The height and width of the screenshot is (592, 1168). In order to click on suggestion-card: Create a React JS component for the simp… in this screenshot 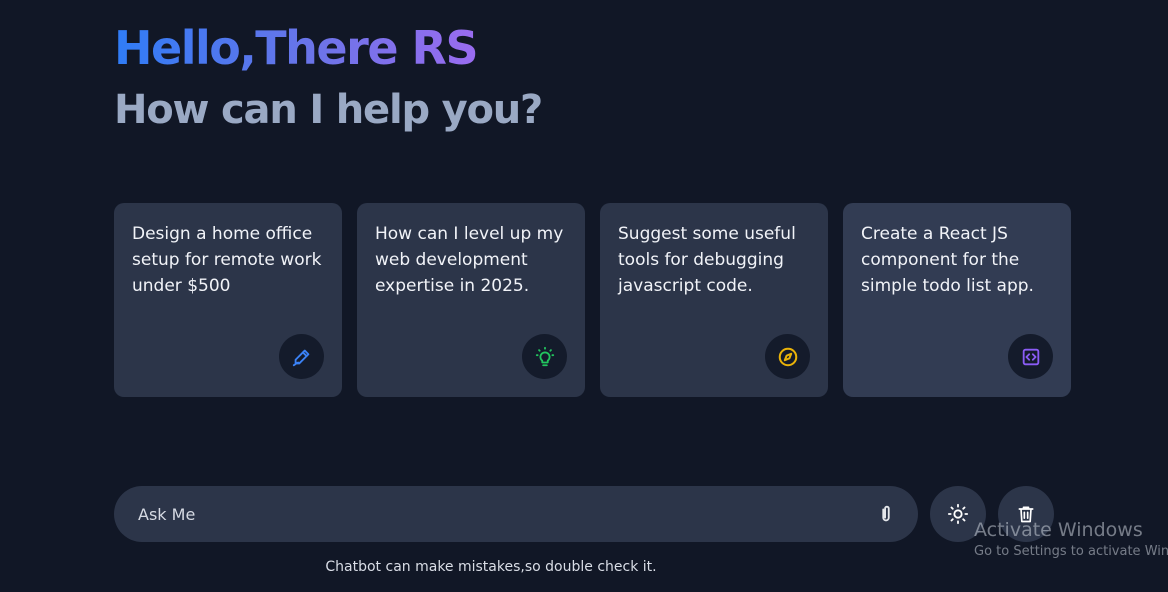, I will do `click(957, 300)`.